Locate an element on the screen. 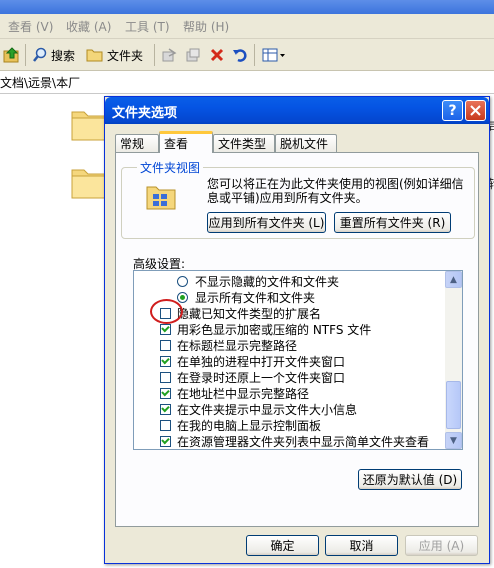 Image resolution: width=494 pixels, height=568 pixels. help-button: ? is located at coordinates (452, 110).